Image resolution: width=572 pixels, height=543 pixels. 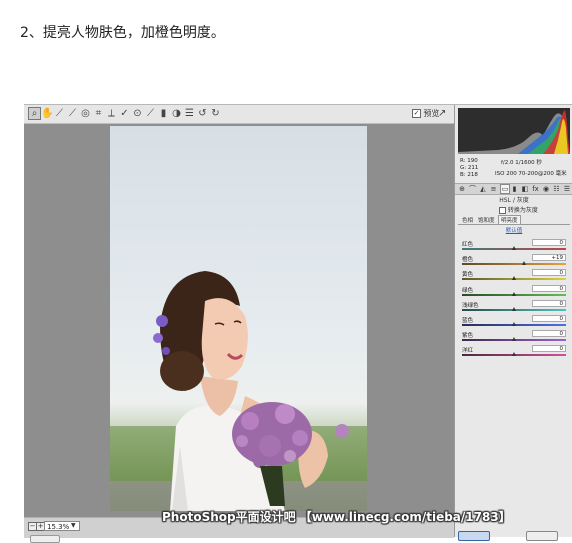 I want to click on preview-check-icon: ✓, so click(x=416, y=113).